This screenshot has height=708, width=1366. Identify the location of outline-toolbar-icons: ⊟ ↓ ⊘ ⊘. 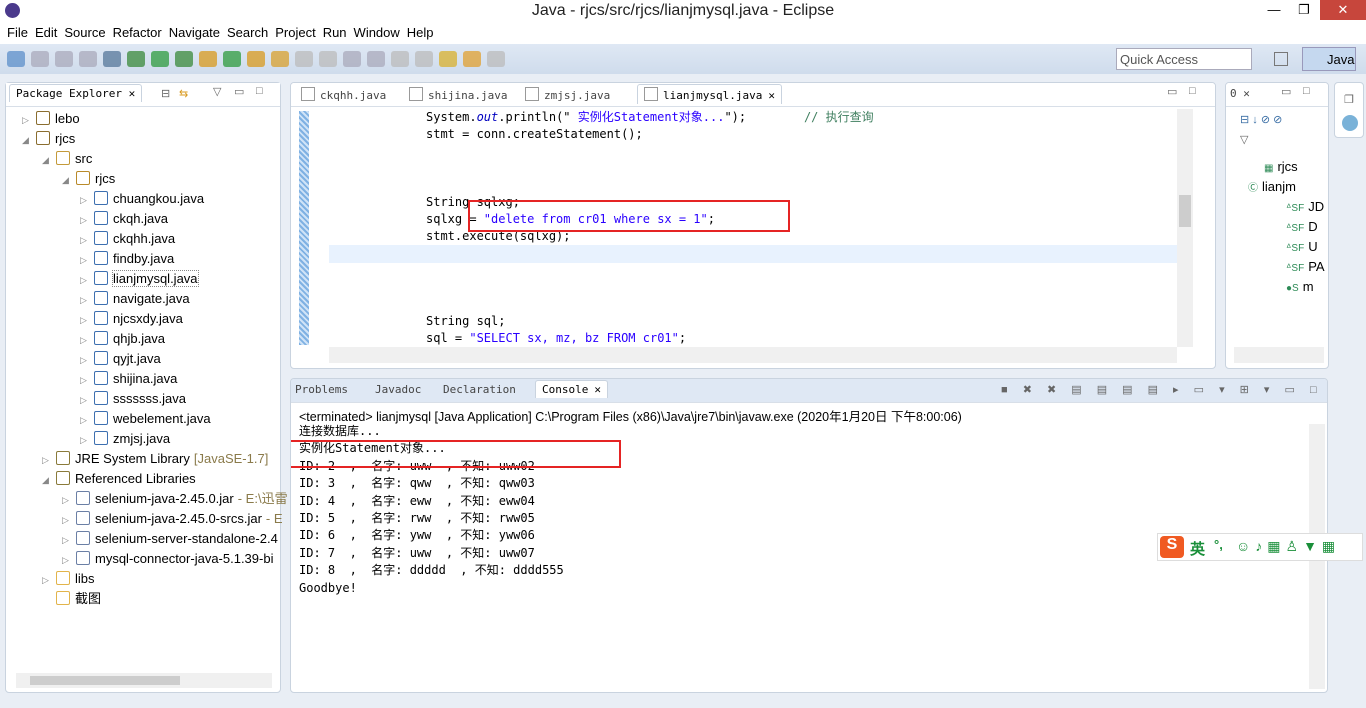
(1261, 119).